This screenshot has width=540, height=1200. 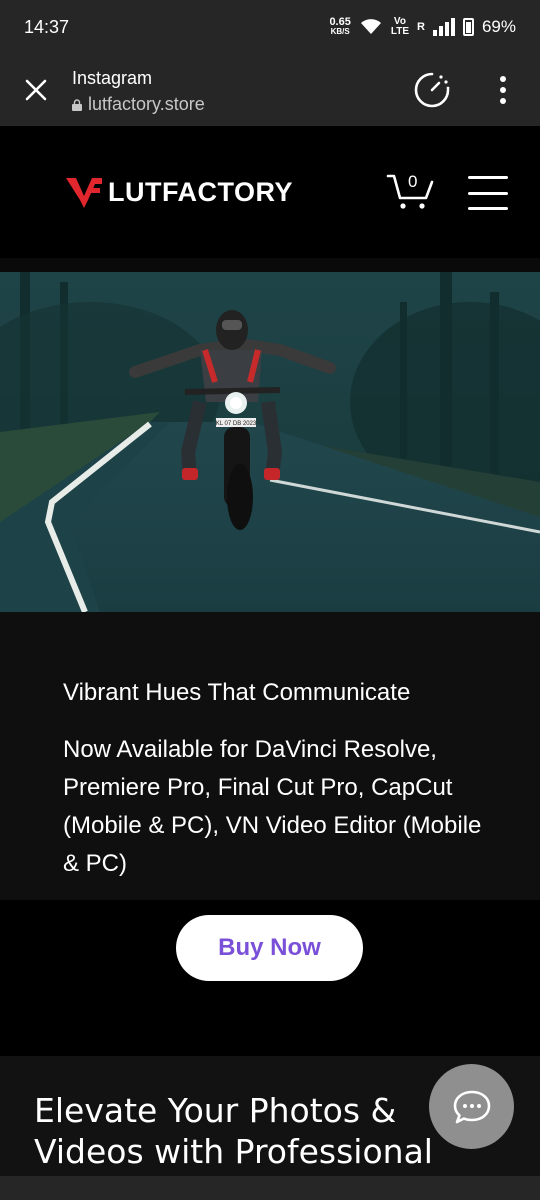 I want to click on battery-level: 69%, so click(x=498, y=26).